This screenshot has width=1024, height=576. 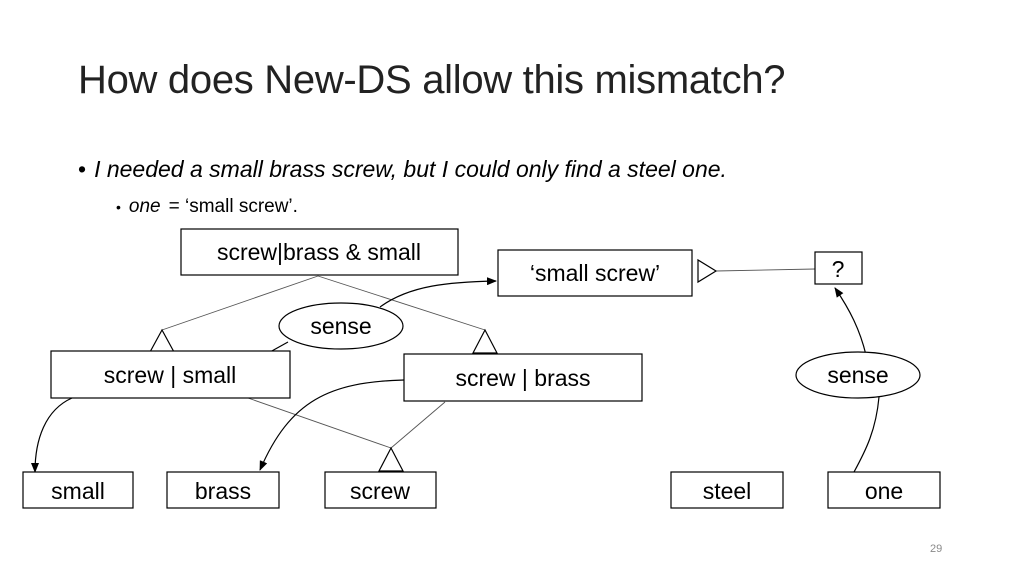 What do you see at coordinates (857, 375) in the screenshot?
I see `label-sense-right: sense` at bounding box center [857, 375].